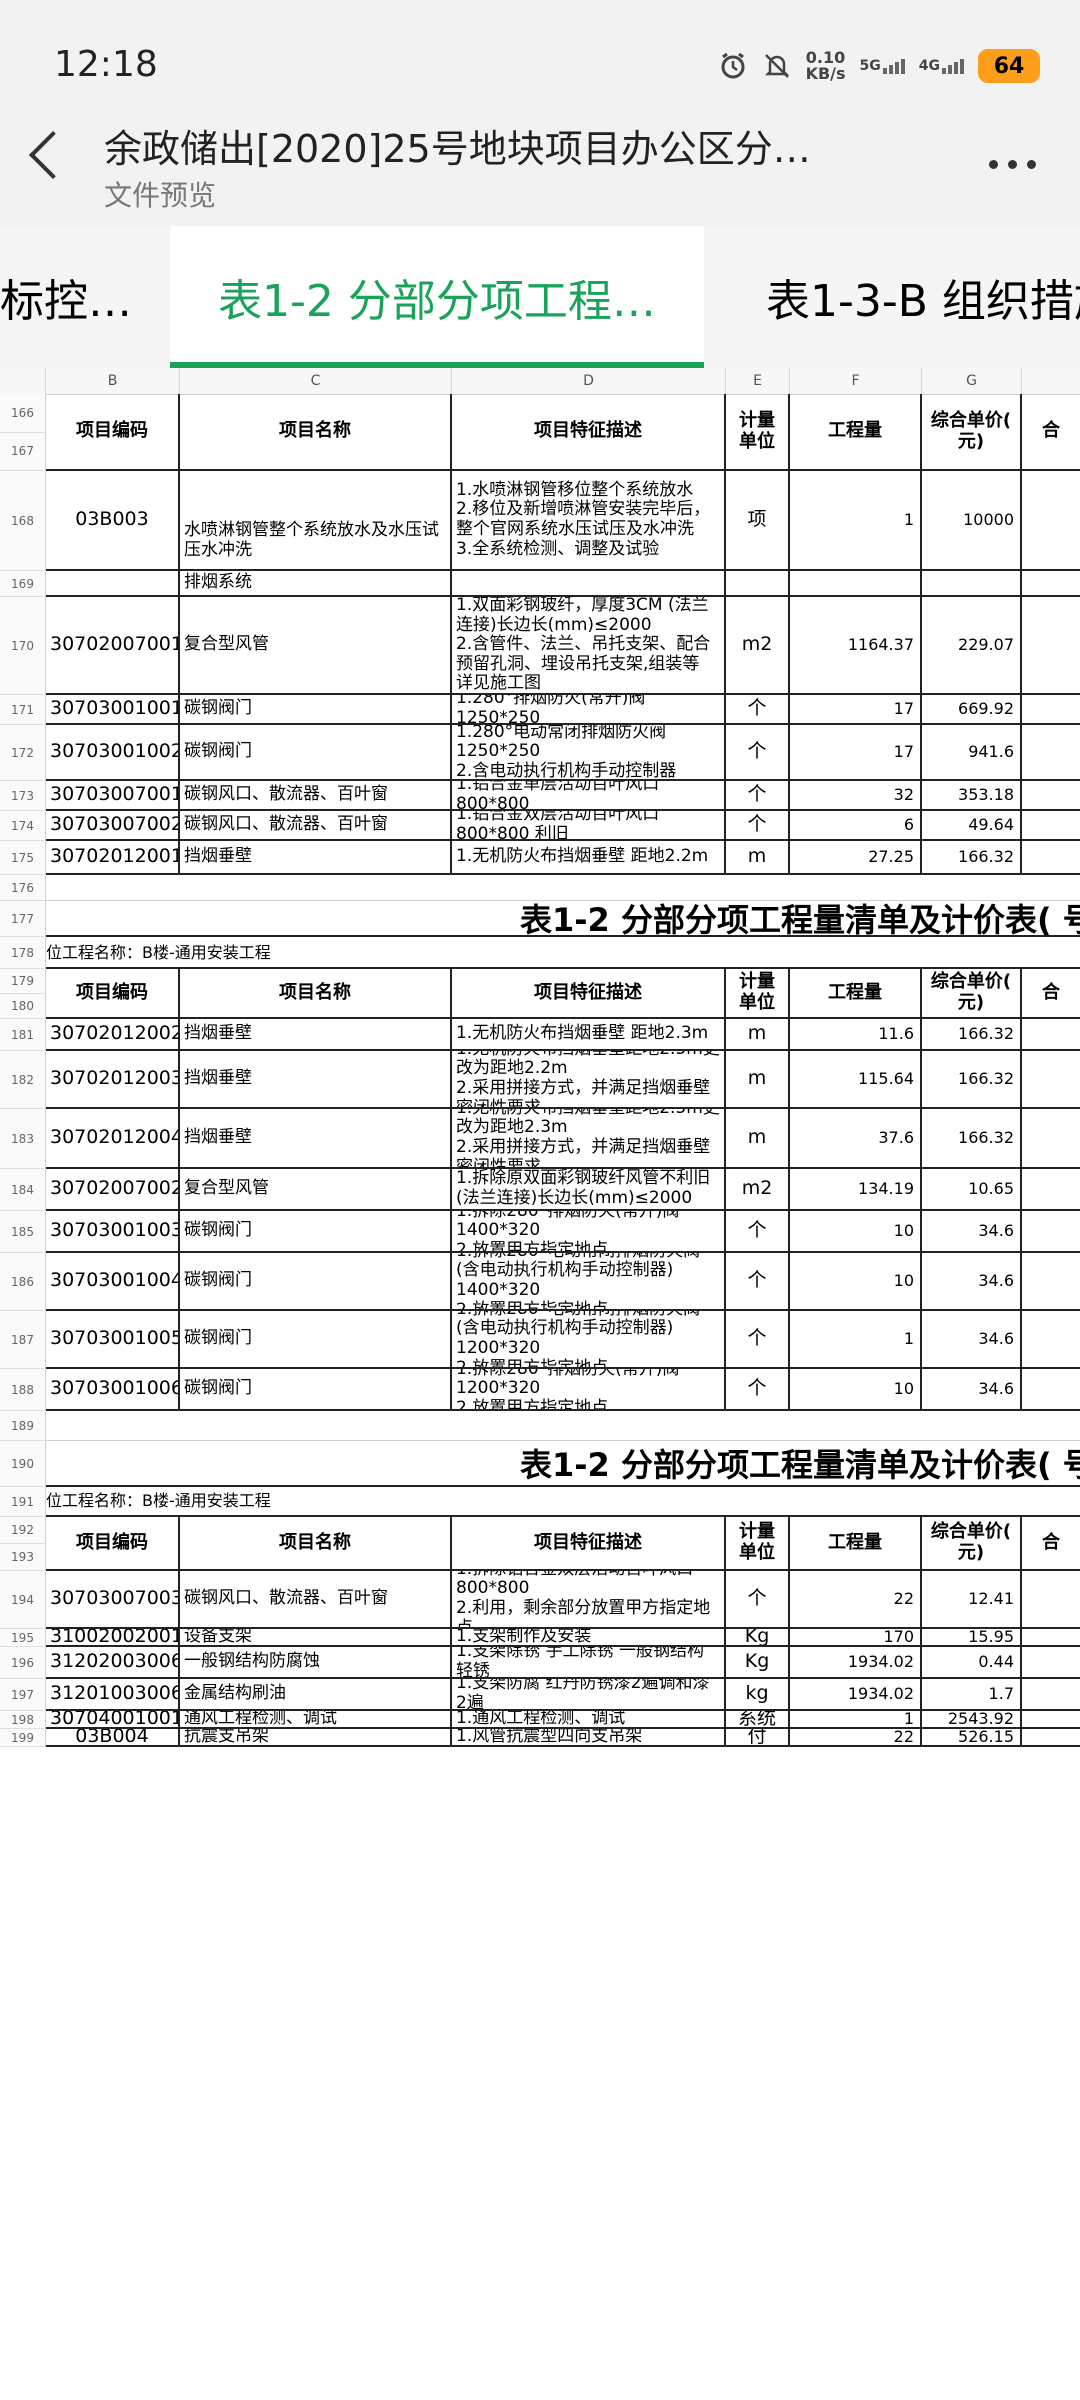 The image size is (1080, 2400). Describe the element at coordinates (856, 646) in the screenshot. I see `cell-qty: 1164.37` at that location.